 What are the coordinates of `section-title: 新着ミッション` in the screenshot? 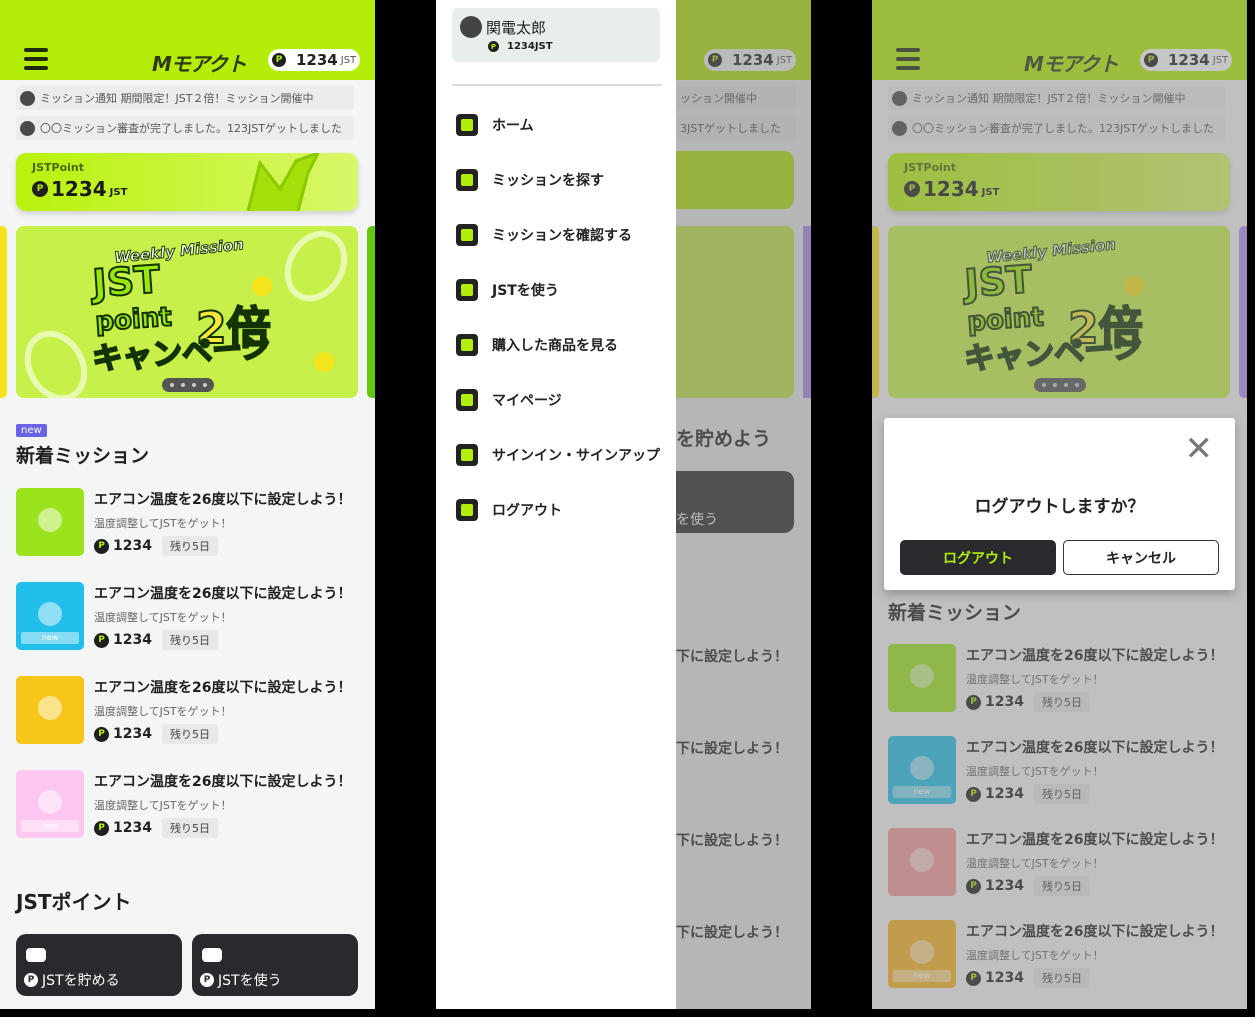 It's located at (83, 456).